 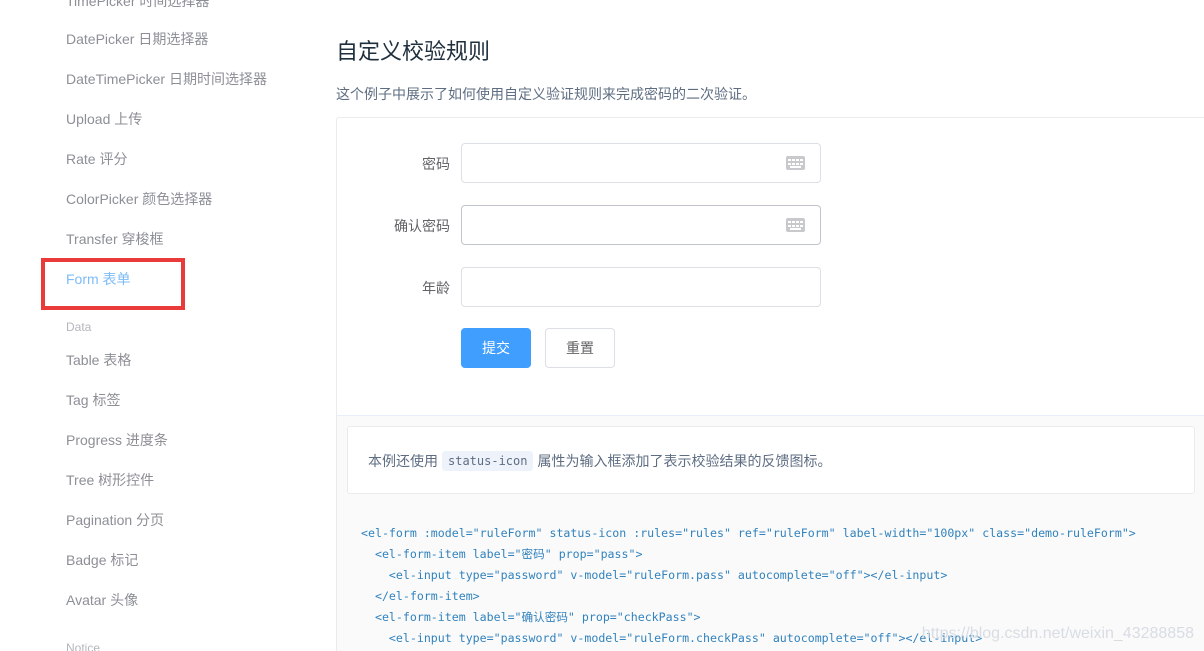 I want to click on sidebar-item-progress: Progress 进度条, so click(x=117, y=440).